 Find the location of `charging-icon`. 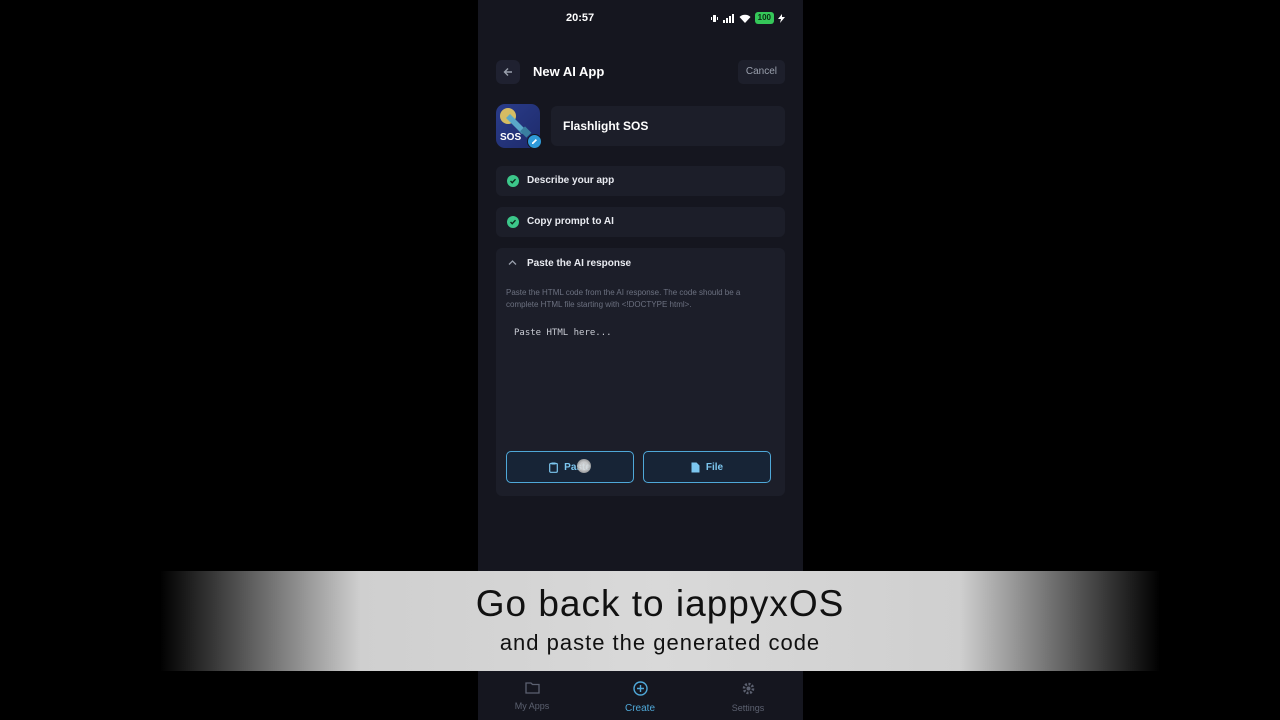

charging-icon is located at coordinates (781, 18).